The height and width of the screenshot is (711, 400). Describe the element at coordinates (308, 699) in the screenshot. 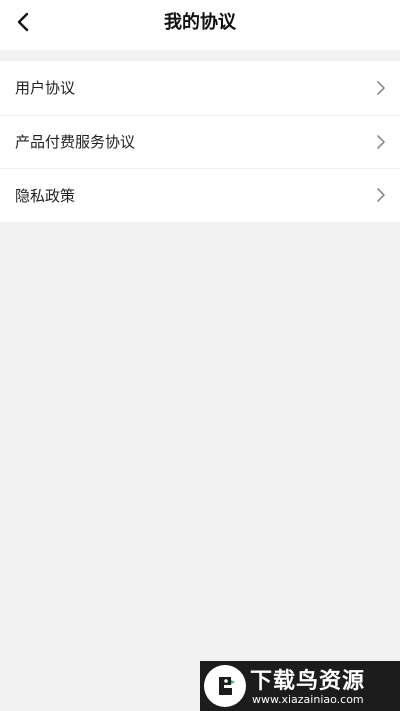

I see `watermark-url: www.xiazainiao.com` at that location.